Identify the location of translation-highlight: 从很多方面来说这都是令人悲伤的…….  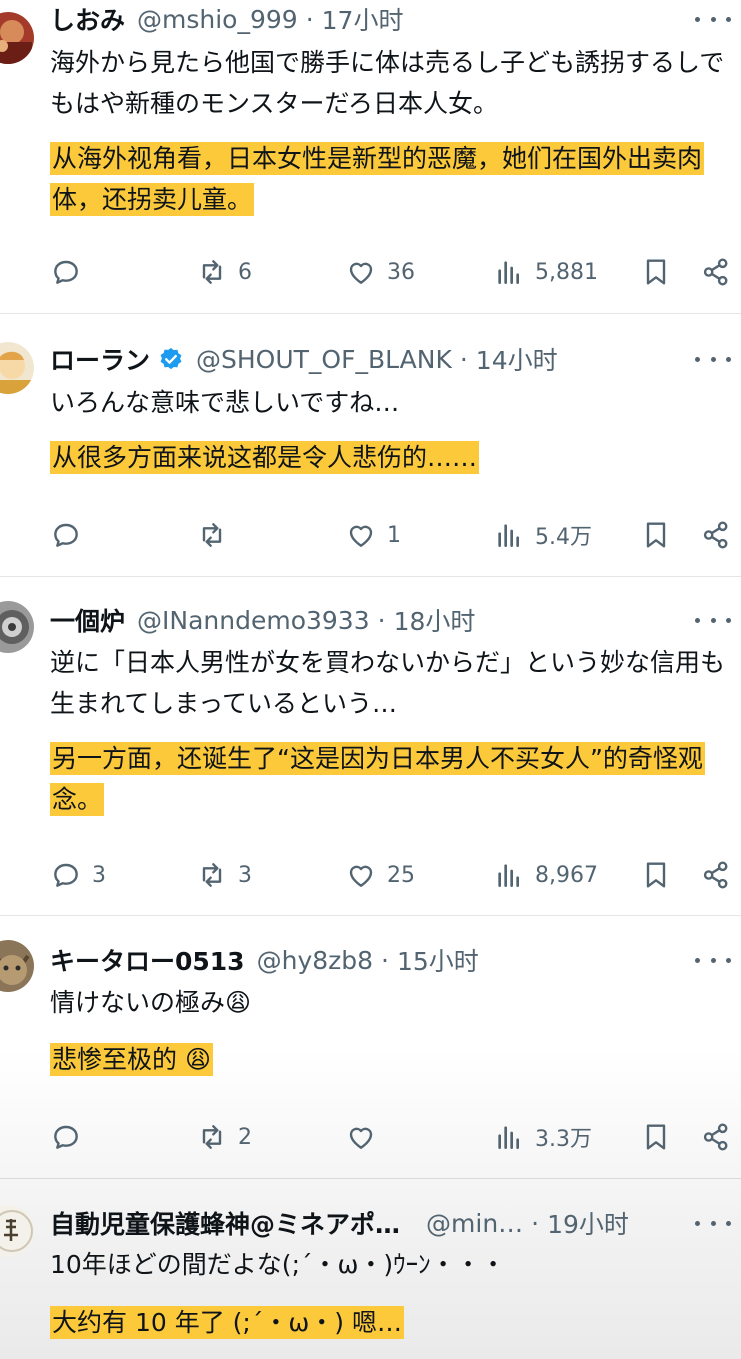
(265, 457).